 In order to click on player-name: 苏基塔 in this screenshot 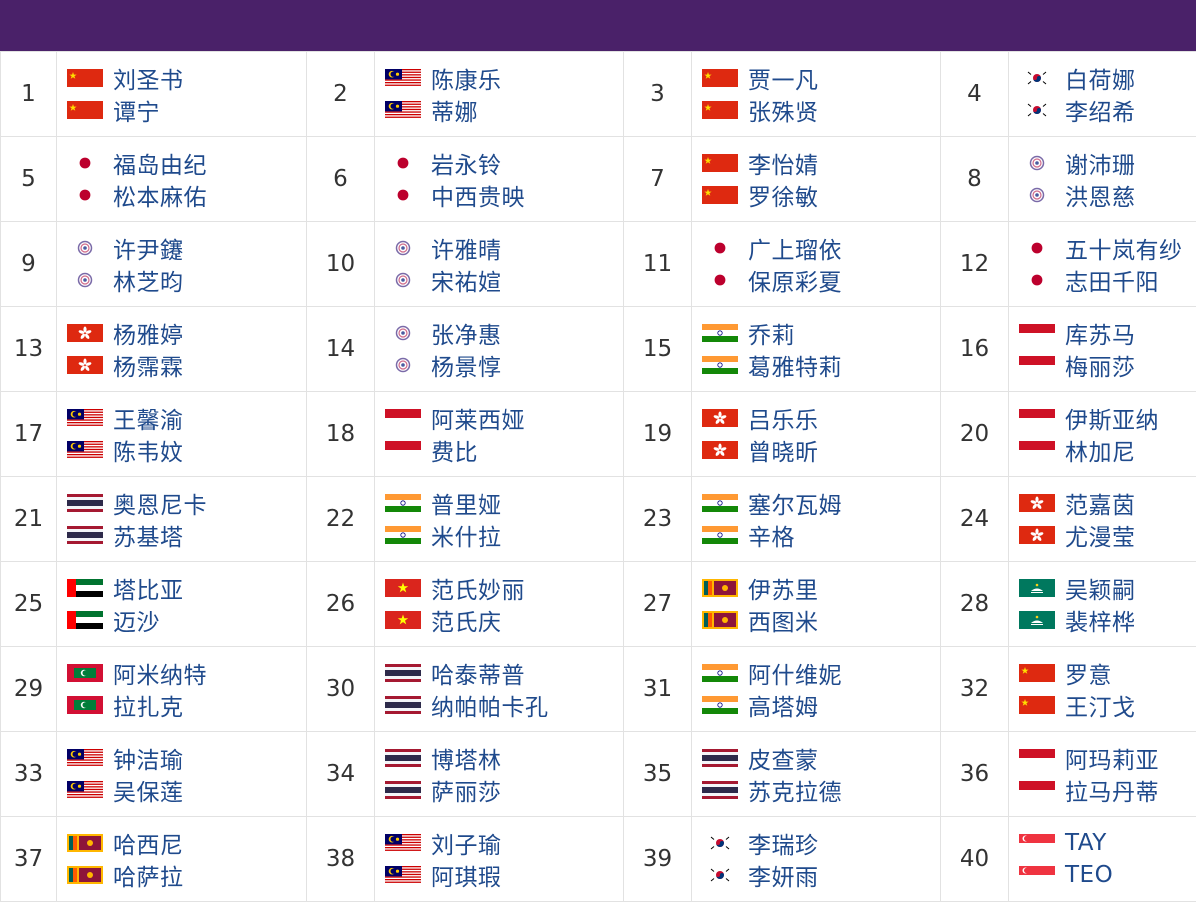, I will do `click(148, 535)`.